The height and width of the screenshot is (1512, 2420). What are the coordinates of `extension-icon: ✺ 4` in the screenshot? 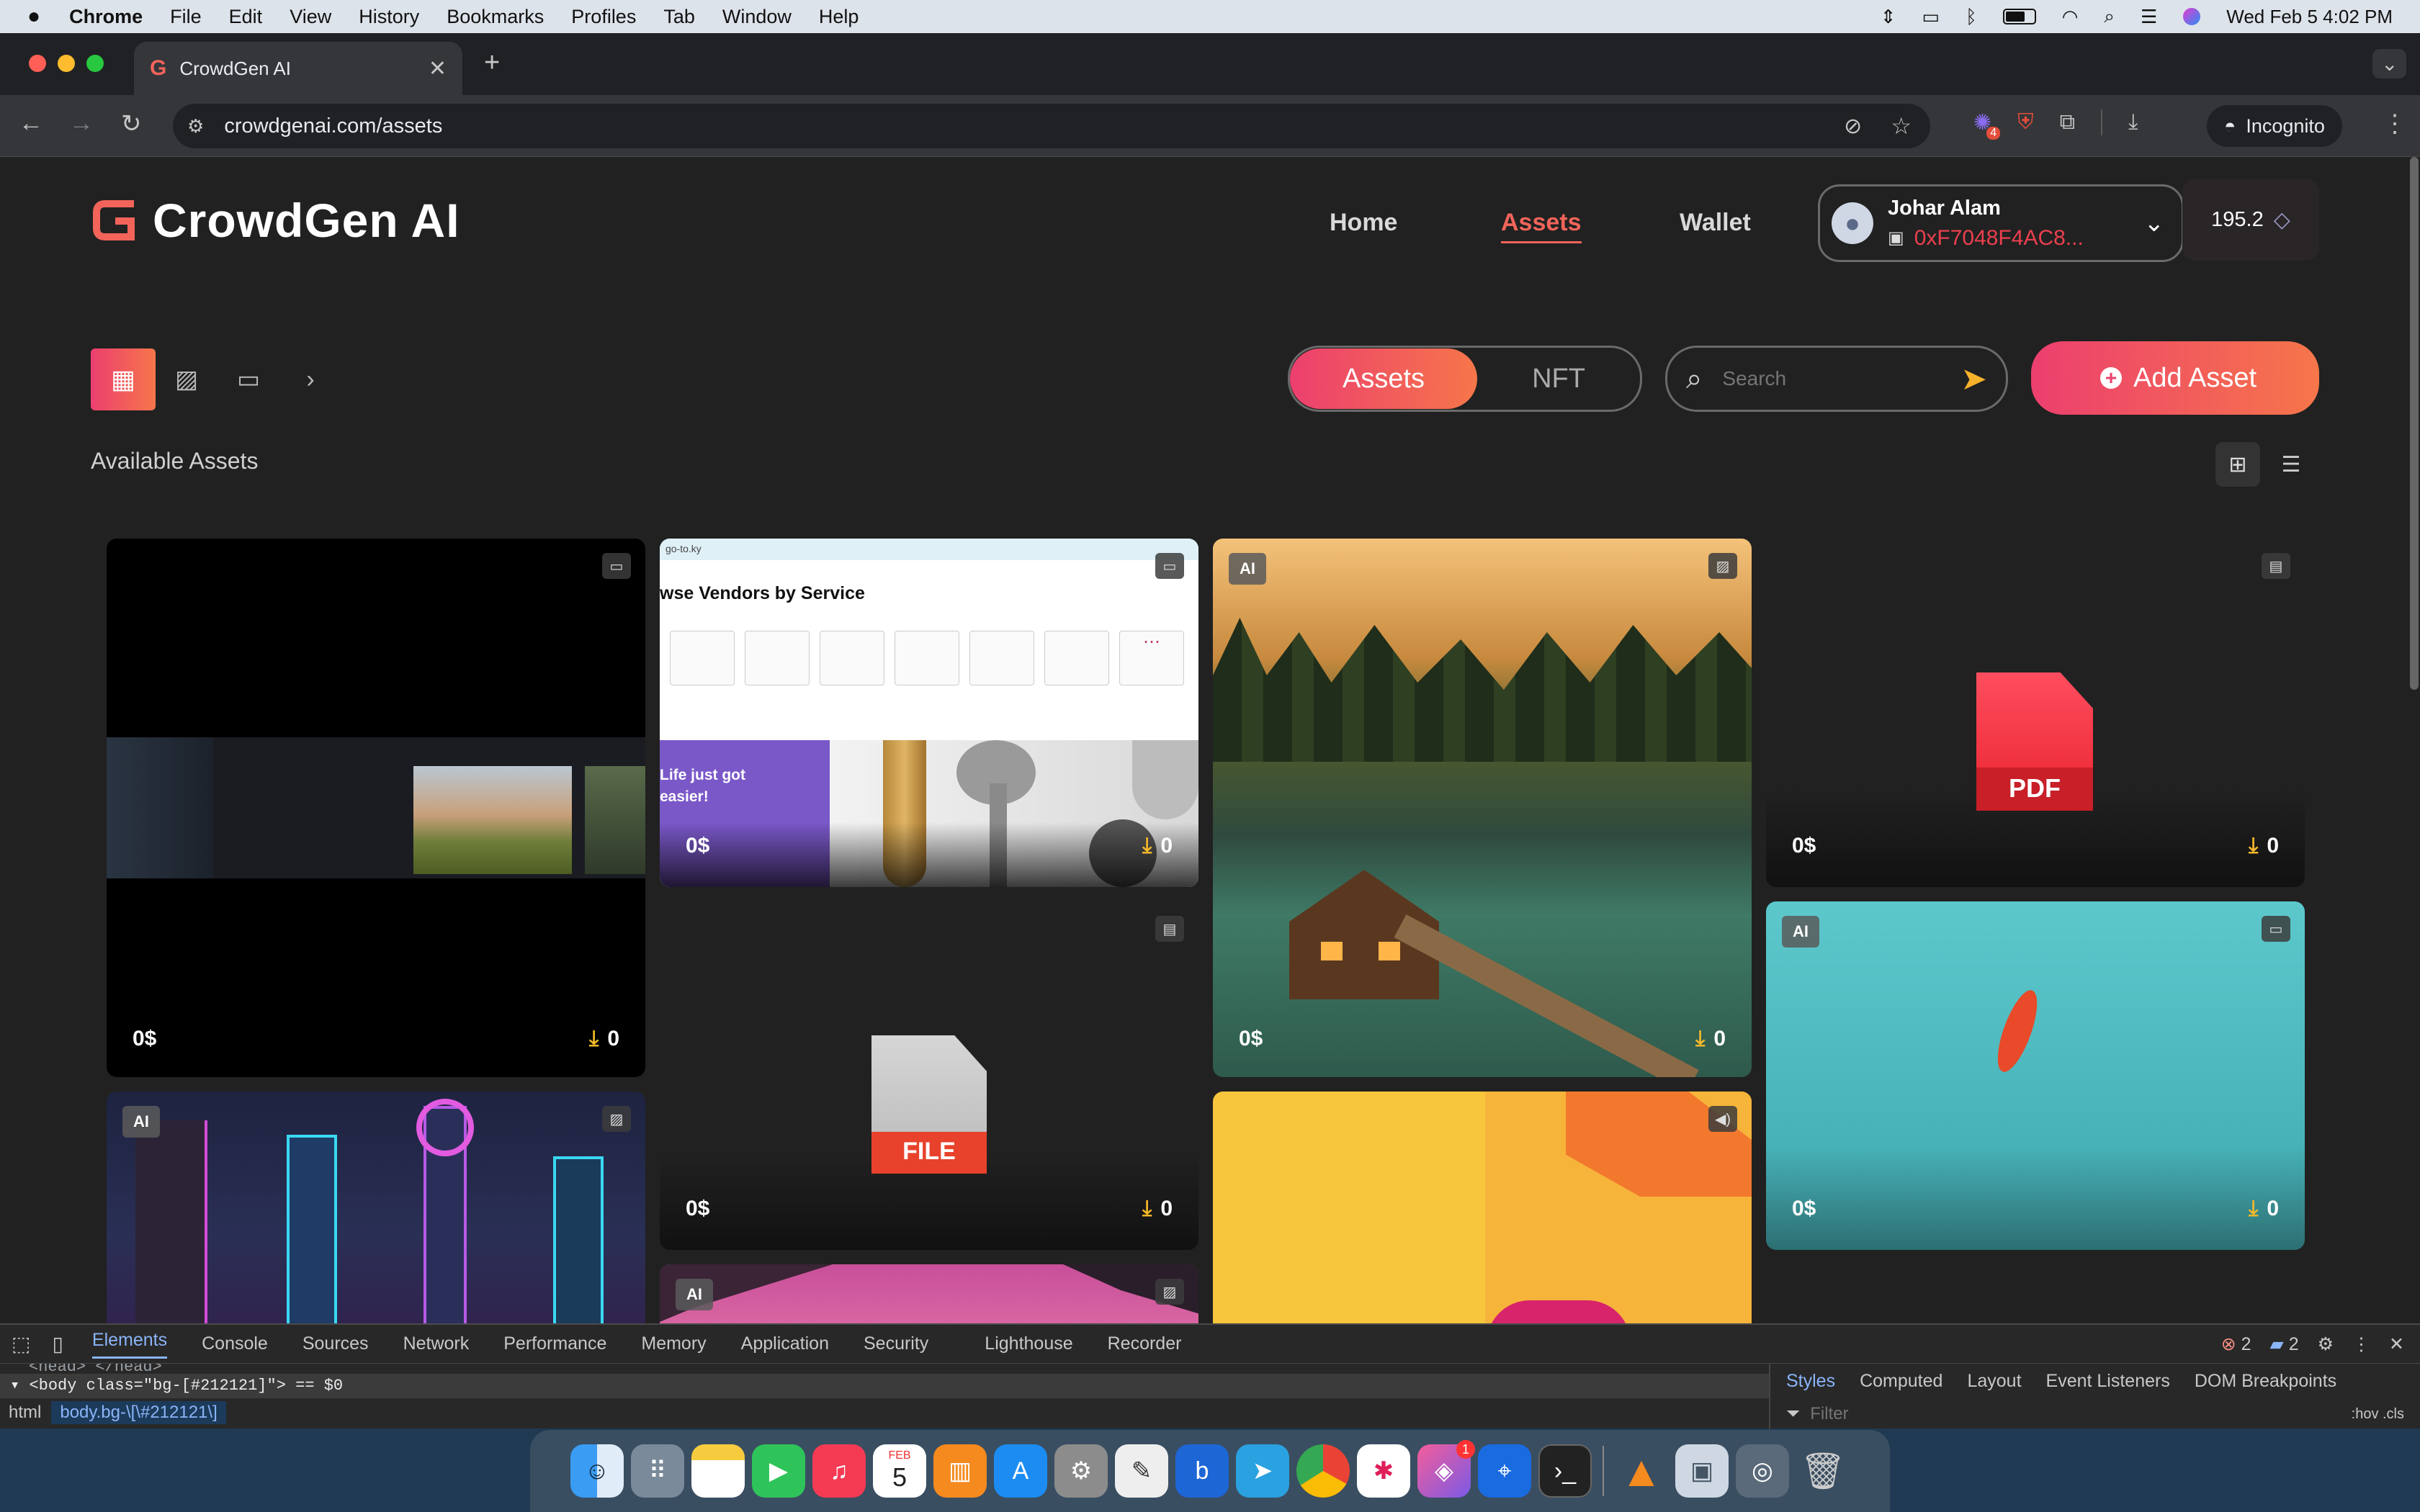 It's located at (1987, 125).